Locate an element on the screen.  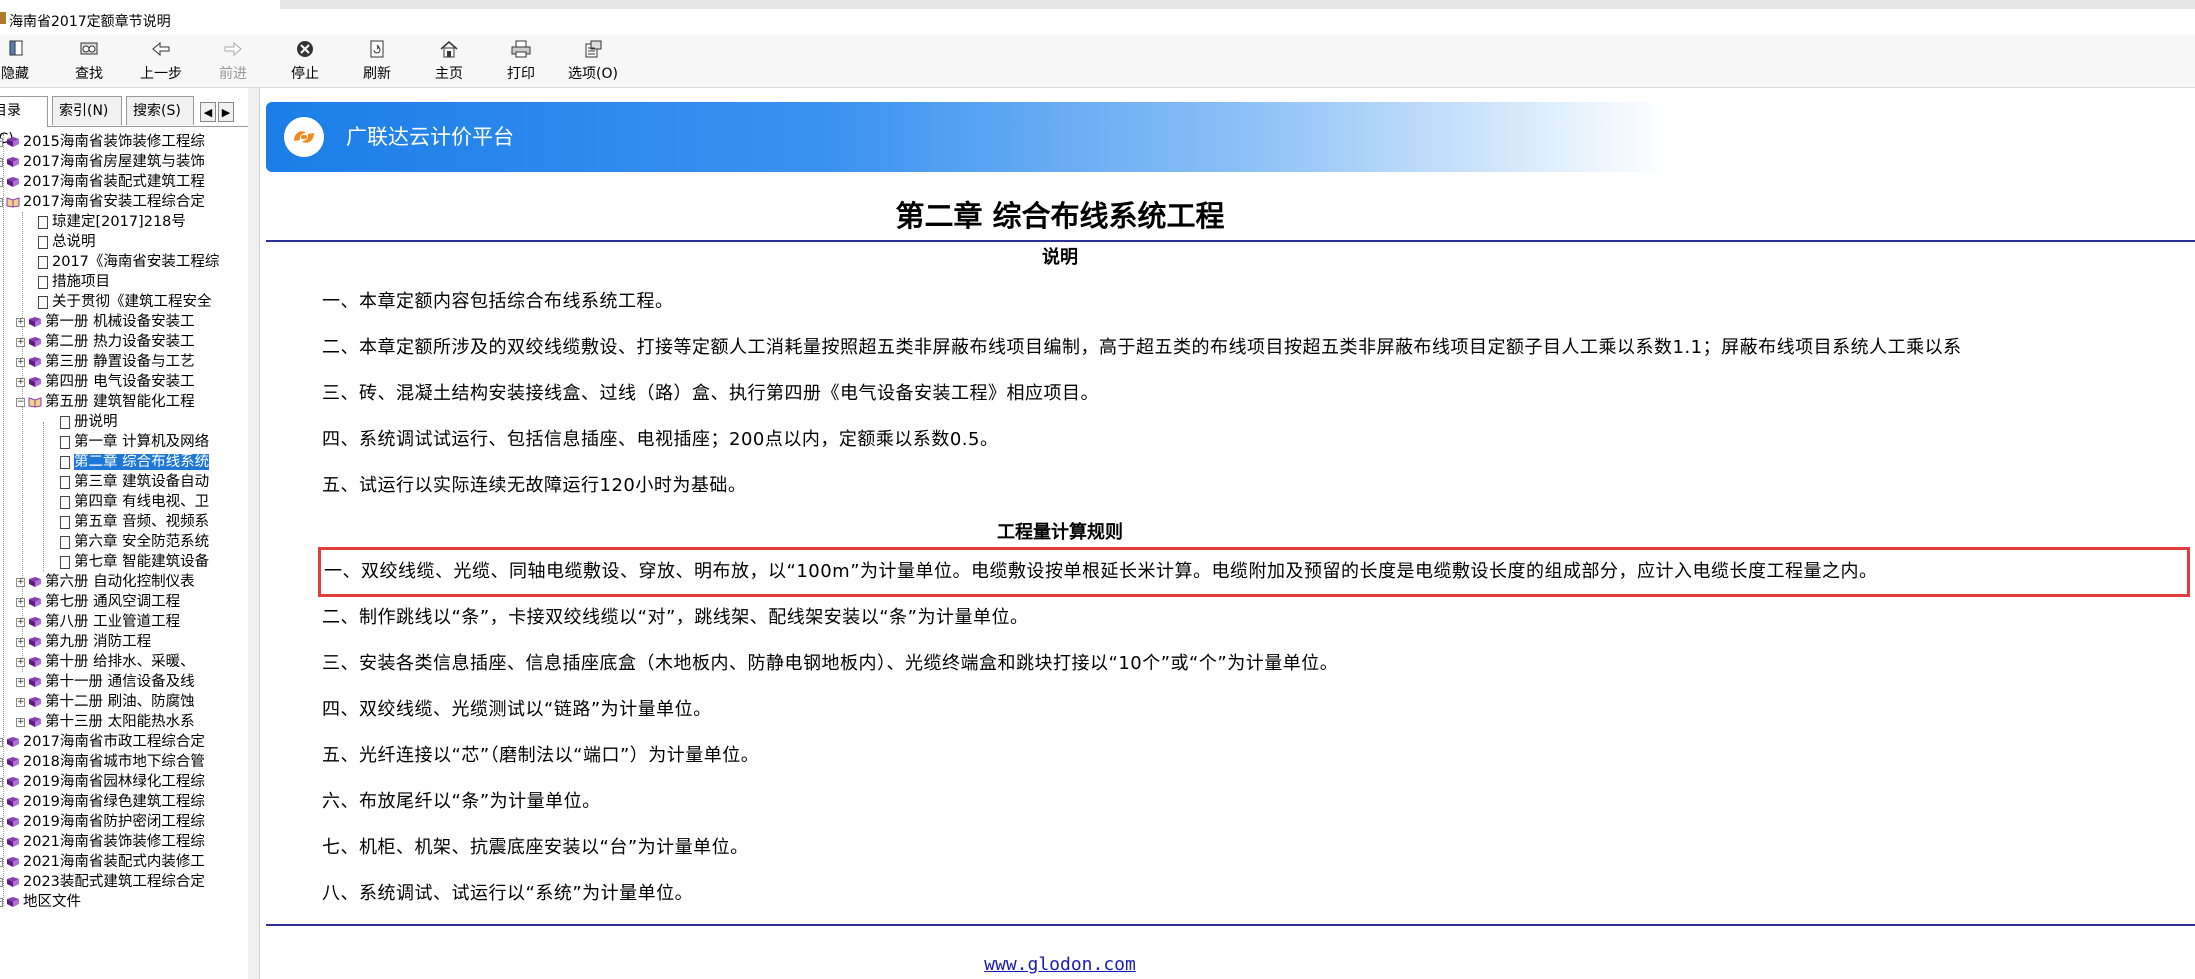
tree-item: + 第四册 电气设备安装工 is located at coordinates (105, 382).